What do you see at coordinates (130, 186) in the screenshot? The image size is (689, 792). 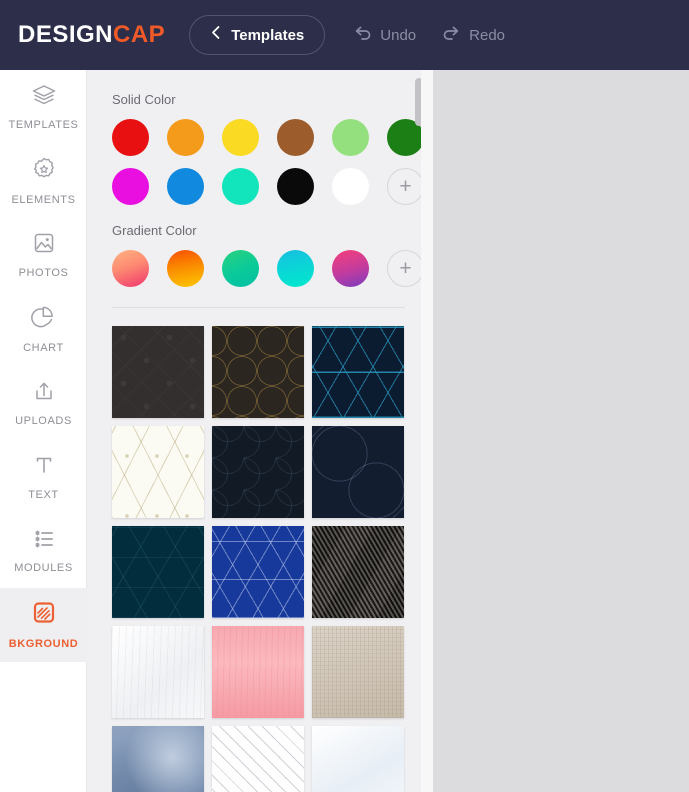 I see `solid-swatch-magenta` at bounding box center [130, 186].